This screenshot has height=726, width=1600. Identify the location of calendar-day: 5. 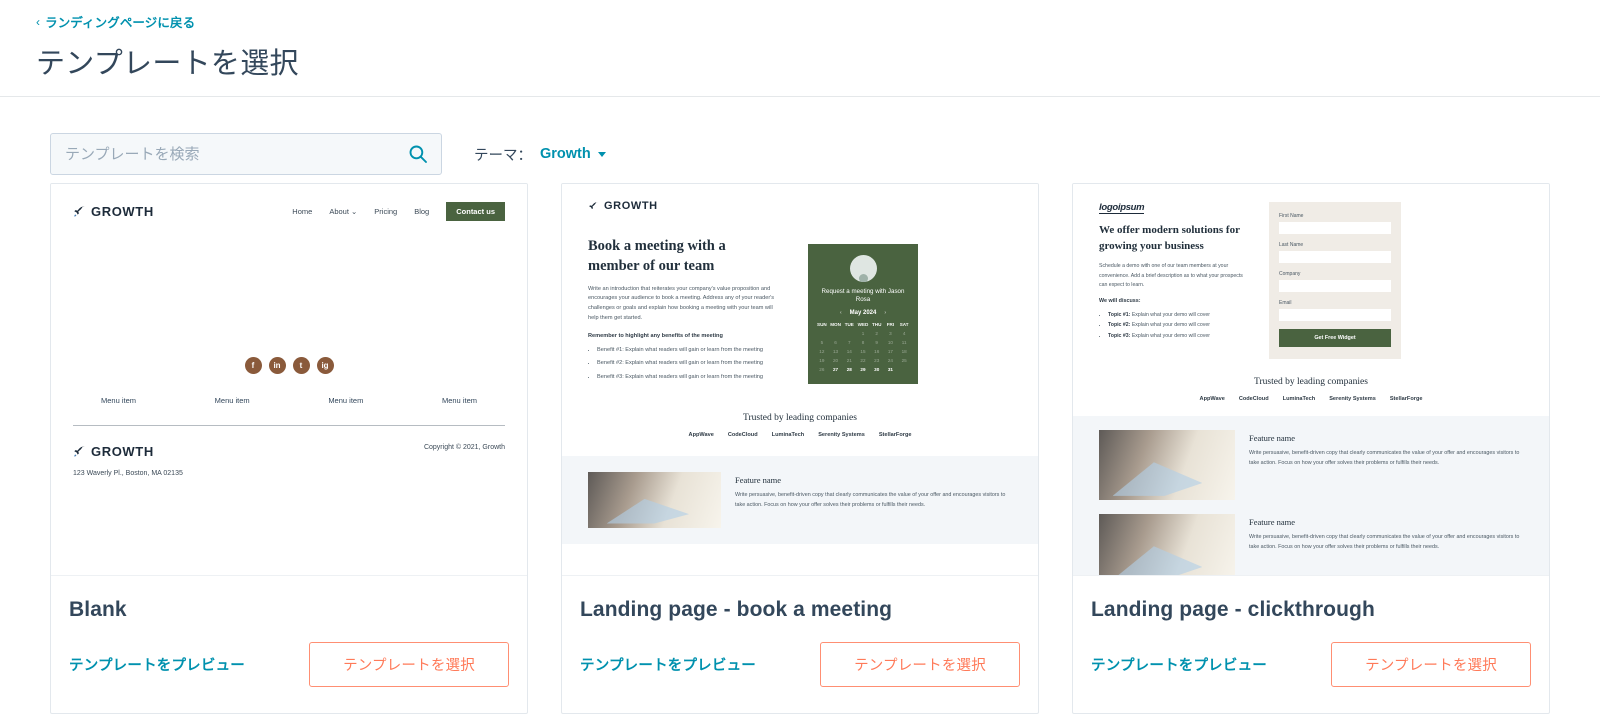
(822, 342).